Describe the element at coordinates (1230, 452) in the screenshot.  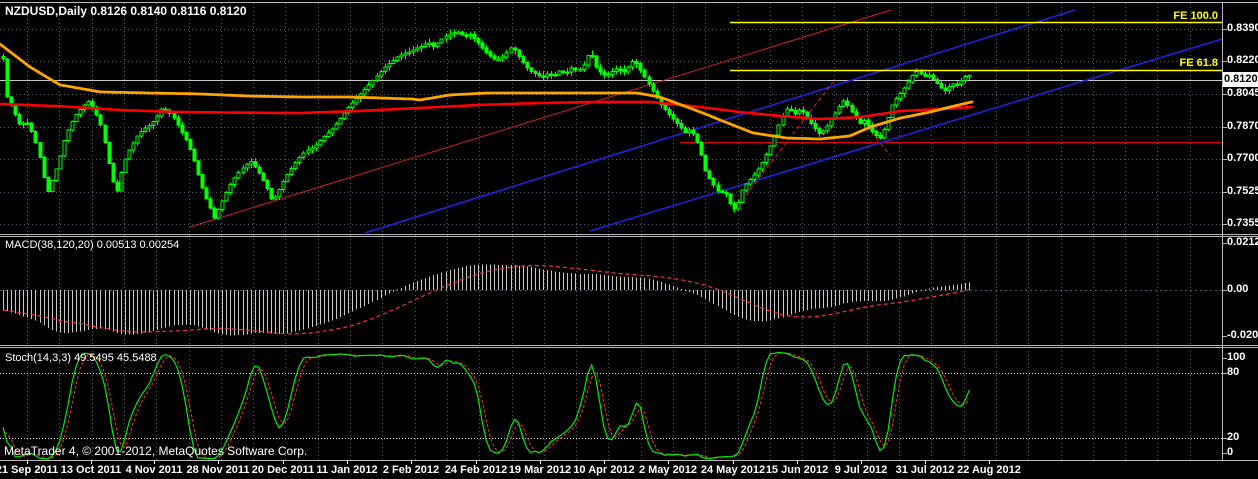
I see `stoch-axis-label: 0` at that location.